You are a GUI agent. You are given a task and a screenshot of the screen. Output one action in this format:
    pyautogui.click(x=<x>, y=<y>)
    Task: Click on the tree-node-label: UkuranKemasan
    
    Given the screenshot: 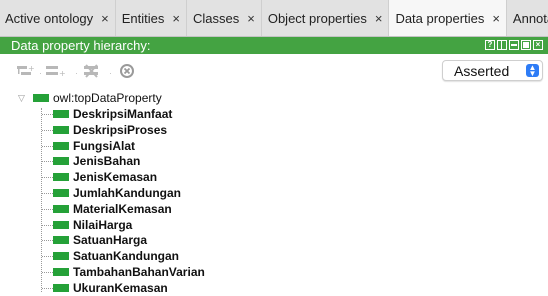 What is the action you would take?
    pyautogui.click(x=120, y=287)
    